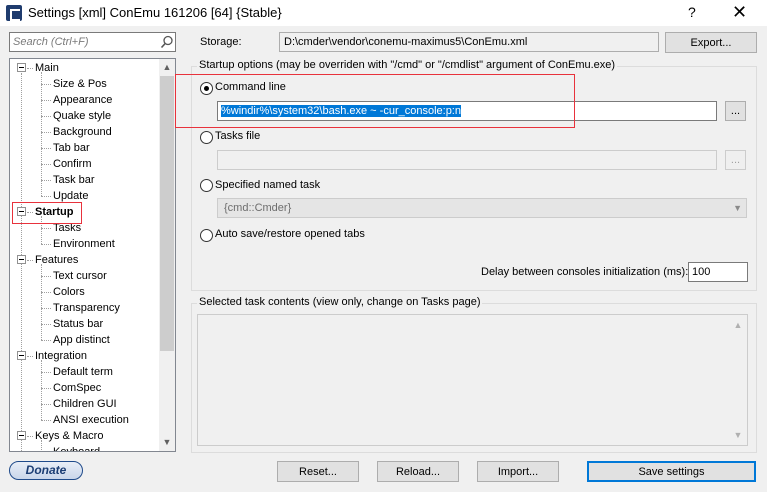 This screenshot has height=492, width=767. I want to click on tree-scrollbar: ▲ ▼, so click(167, 255).